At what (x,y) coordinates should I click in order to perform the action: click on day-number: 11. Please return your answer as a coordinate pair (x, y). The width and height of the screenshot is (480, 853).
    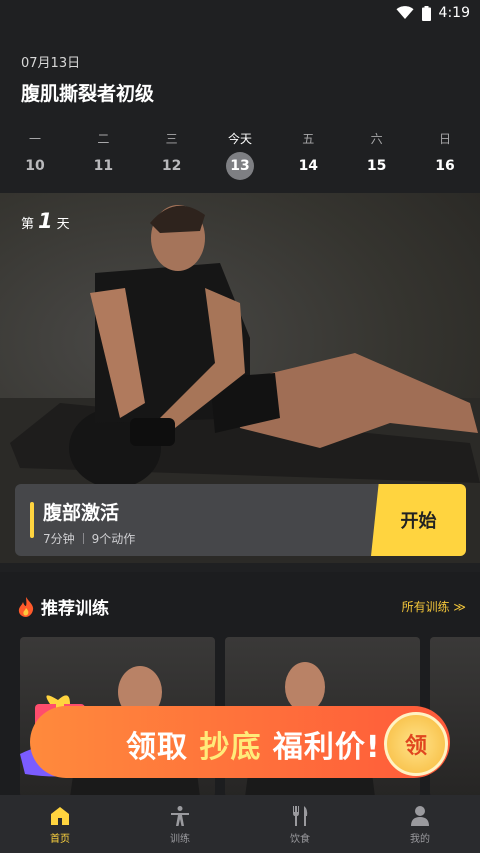
    Looking at the image, I should click on (103, 166).